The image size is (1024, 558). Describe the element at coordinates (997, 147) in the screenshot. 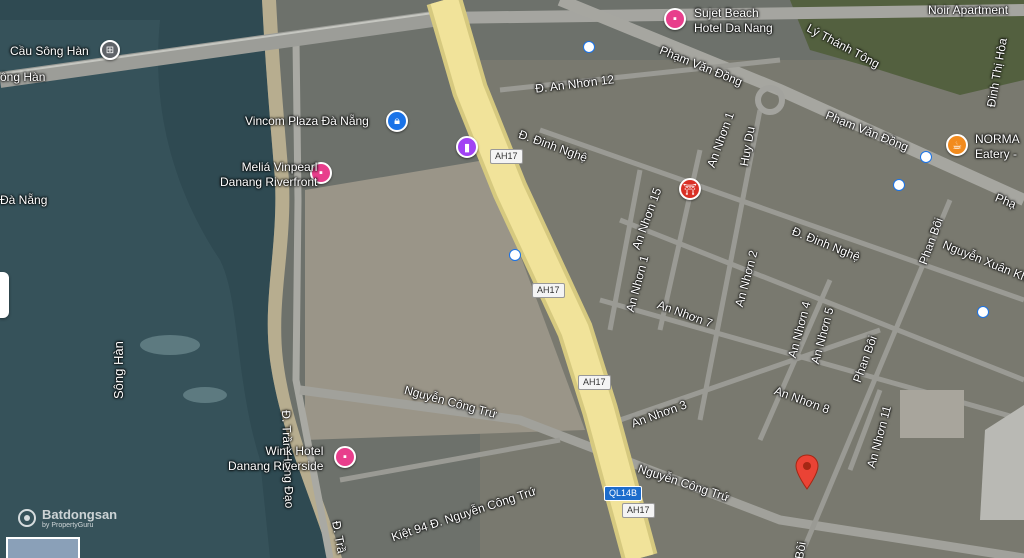

I see `norma-eatery-label: NORMA Eatery -` at that location.